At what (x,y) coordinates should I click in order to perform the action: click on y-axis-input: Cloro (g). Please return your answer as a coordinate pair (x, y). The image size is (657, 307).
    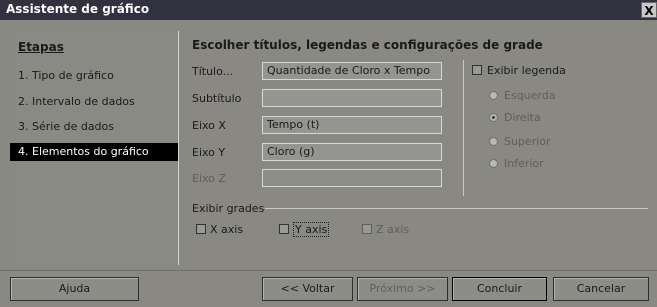
    Looking at the image, I should click on (352, 152).